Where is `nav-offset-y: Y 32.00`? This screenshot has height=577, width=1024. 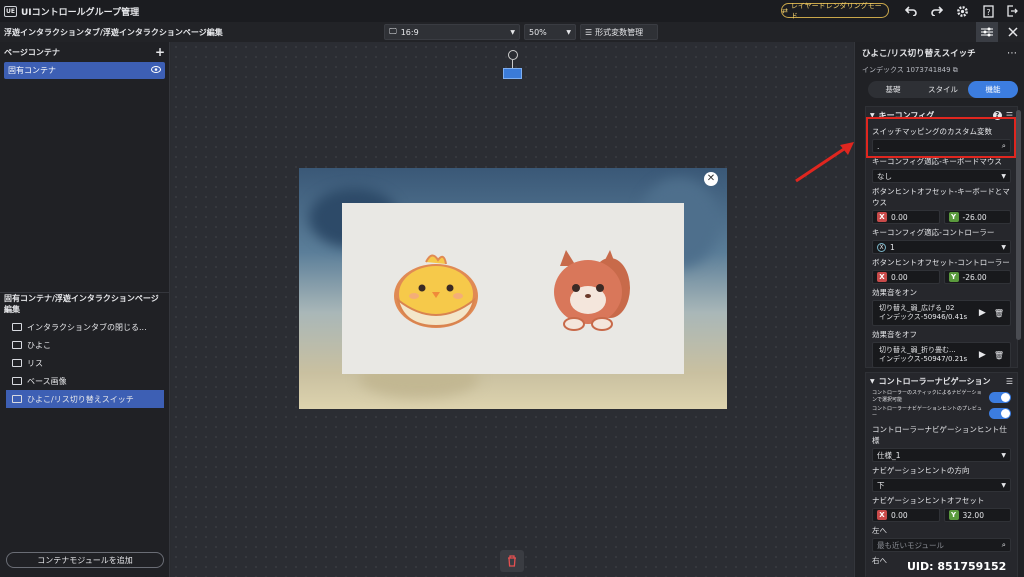
nav-offset-y: Y 32.00 is located at coordinates (977, 515).